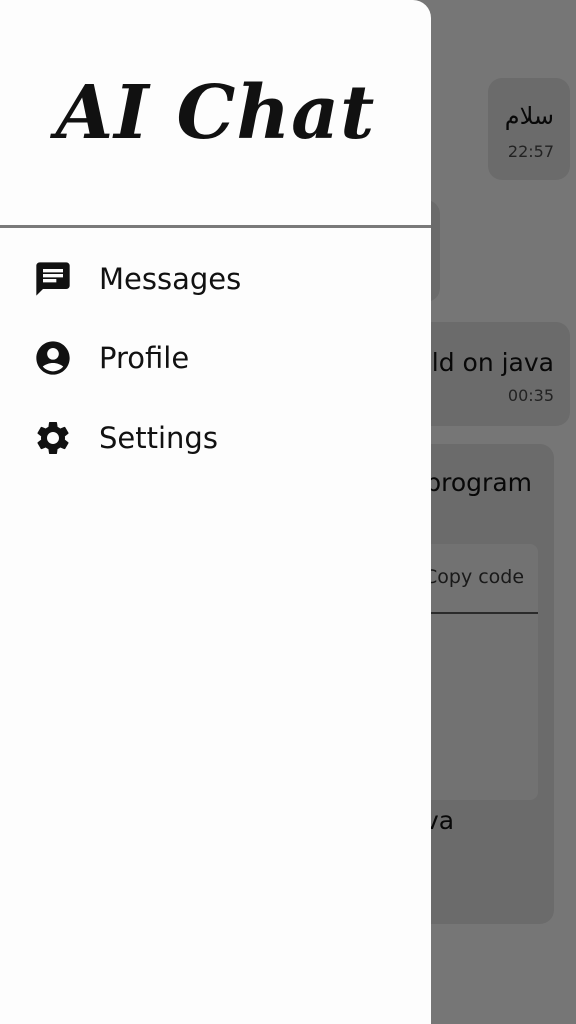 Image resolution: width=576 pixels, height=1024 pixels. Describe the element at coordinates (53, 279) in the screenshot. I see `chat-icon` at that location.